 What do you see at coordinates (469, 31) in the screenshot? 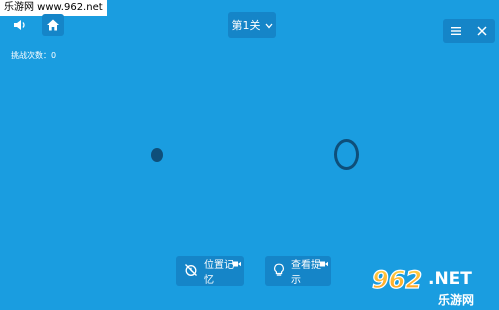
I see `window-controls` at bounding box center [469, 31].